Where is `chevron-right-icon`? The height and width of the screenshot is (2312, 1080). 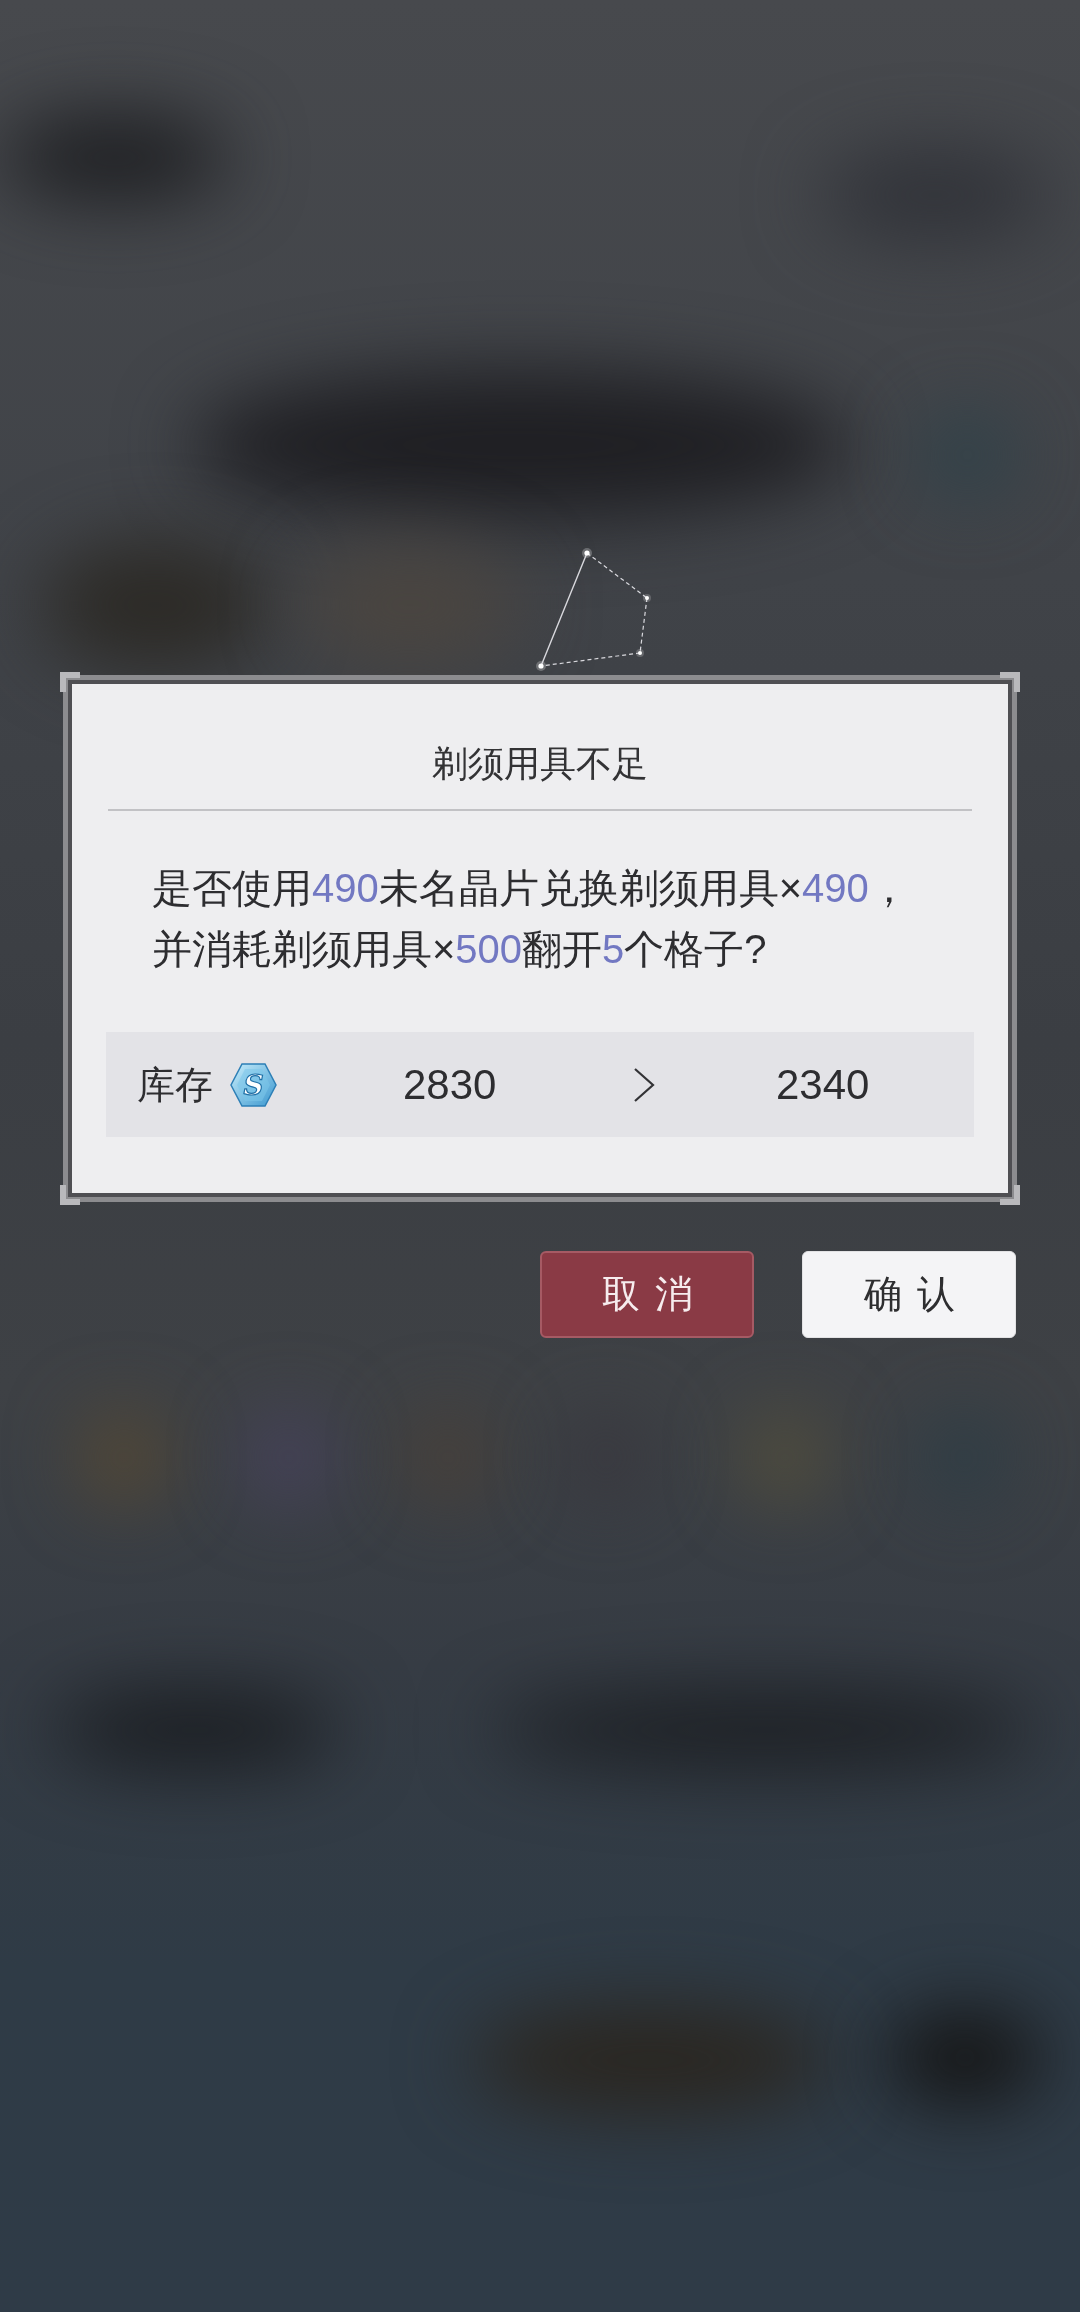 chevron-right-icon is located at coordinates (644, 1084).